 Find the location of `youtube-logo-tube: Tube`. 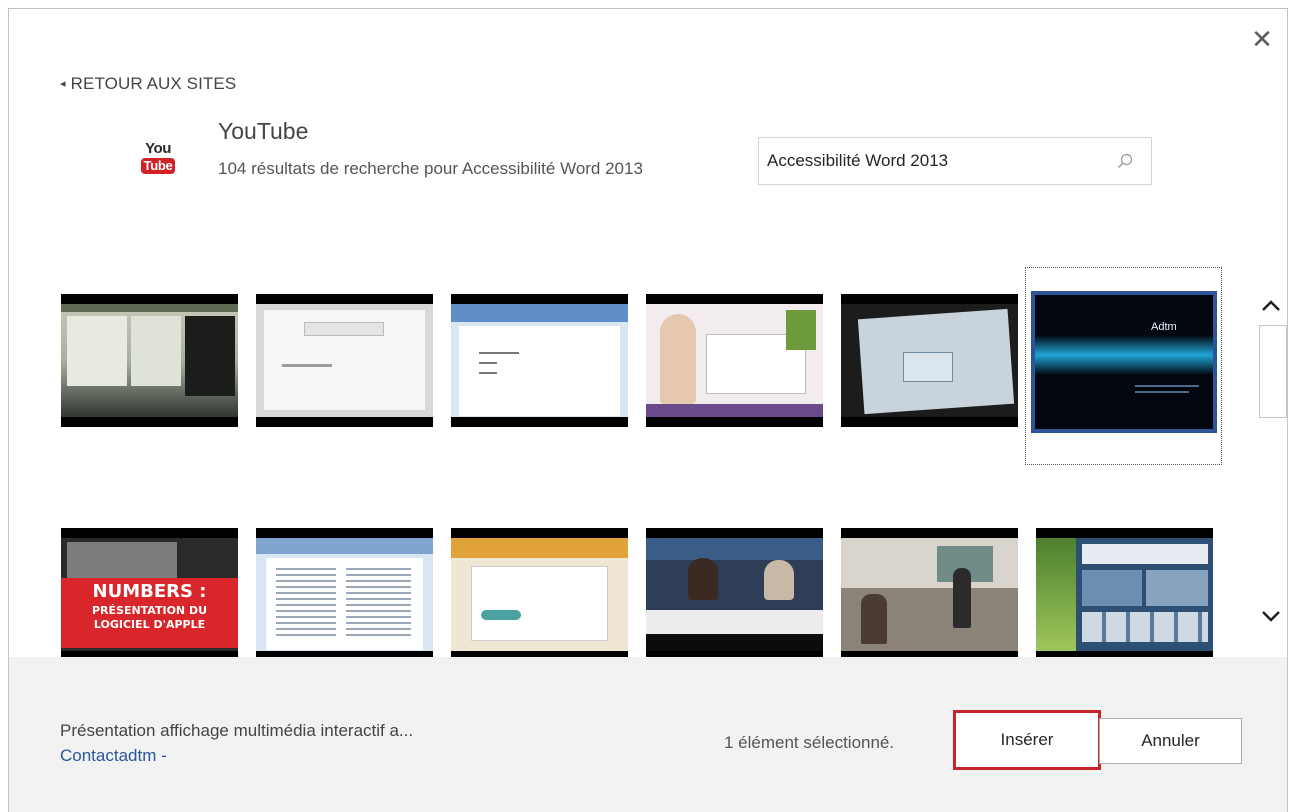

youtube-logo-tube: Tube is located at coordinates (158, 166).